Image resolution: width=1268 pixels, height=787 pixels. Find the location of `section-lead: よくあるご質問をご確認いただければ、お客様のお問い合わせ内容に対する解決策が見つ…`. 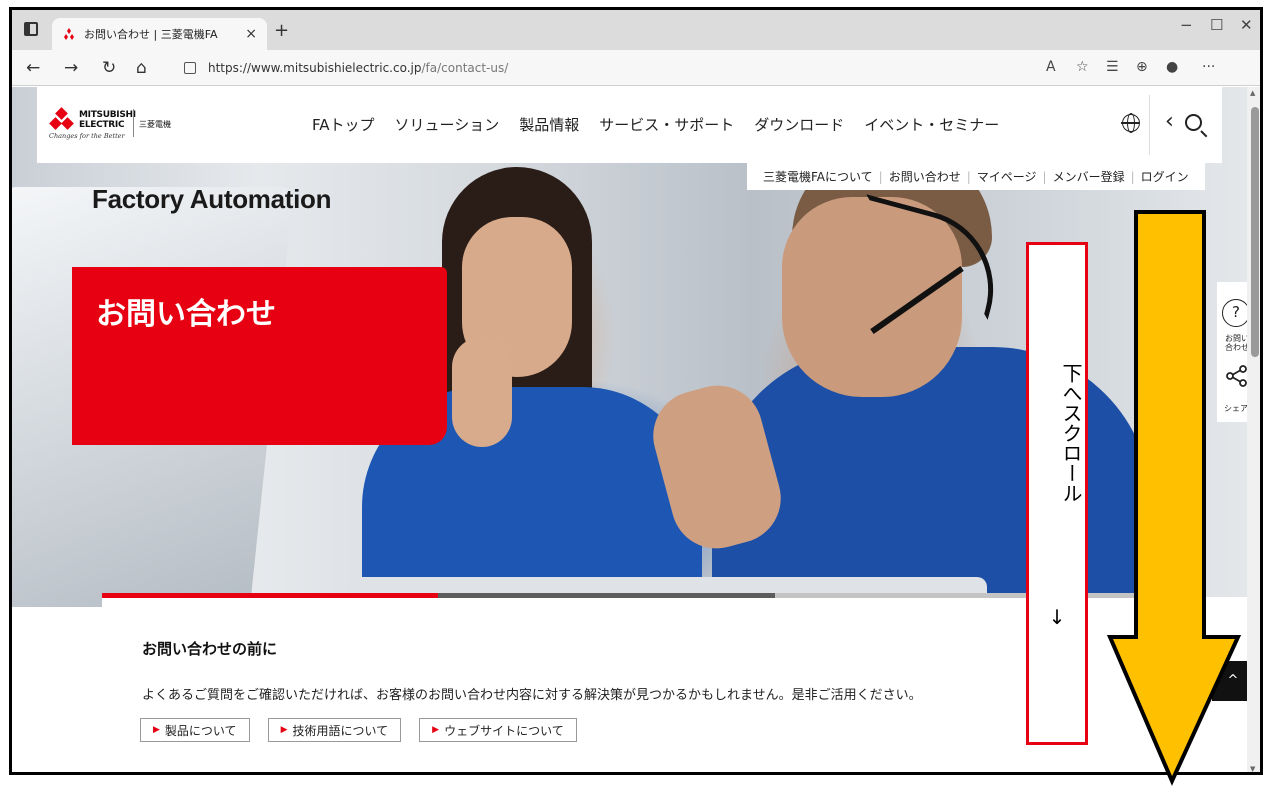

section-lead: よくあるご質問をご確認いただければ、お客様のお問い合わせ内容に対する解決策が見つ… is located at coordinates (532, 695).